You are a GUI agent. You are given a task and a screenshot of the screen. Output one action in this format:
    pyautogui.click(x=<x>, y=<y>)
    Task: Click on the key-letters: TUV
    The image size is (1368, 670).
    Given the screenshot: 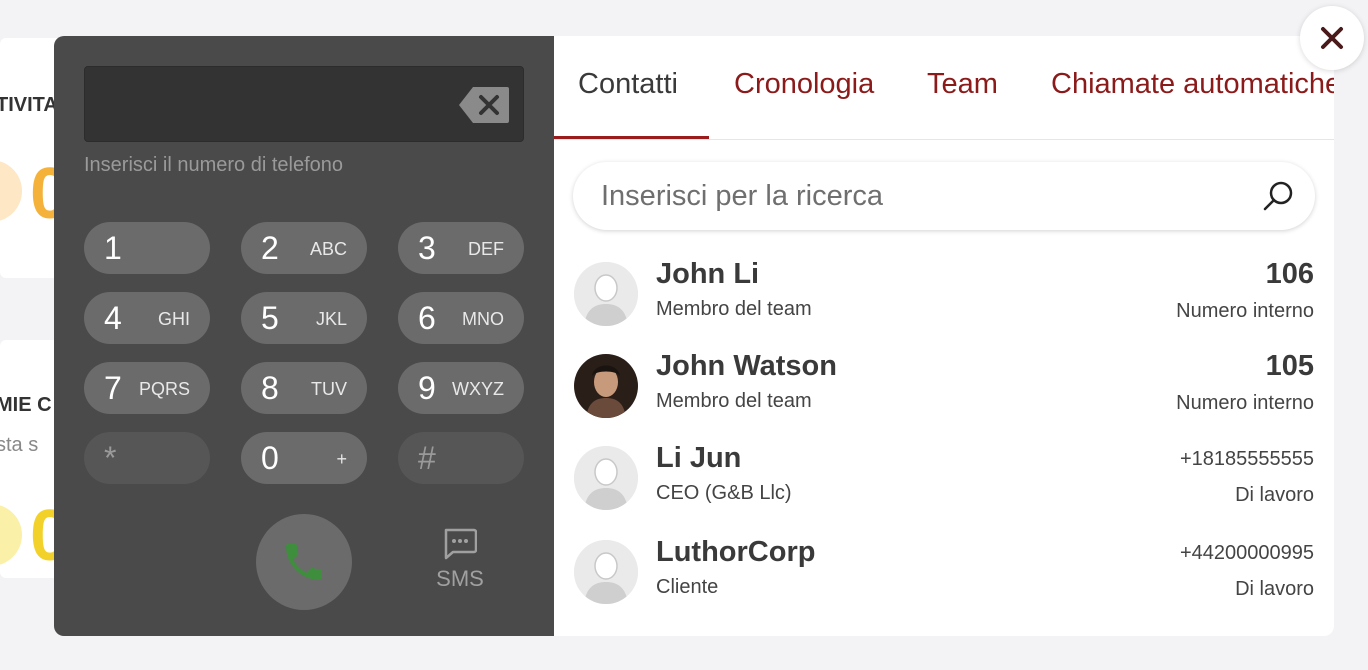 What is the action you would take?
    pyautogui.click(x=329, y=389)
    